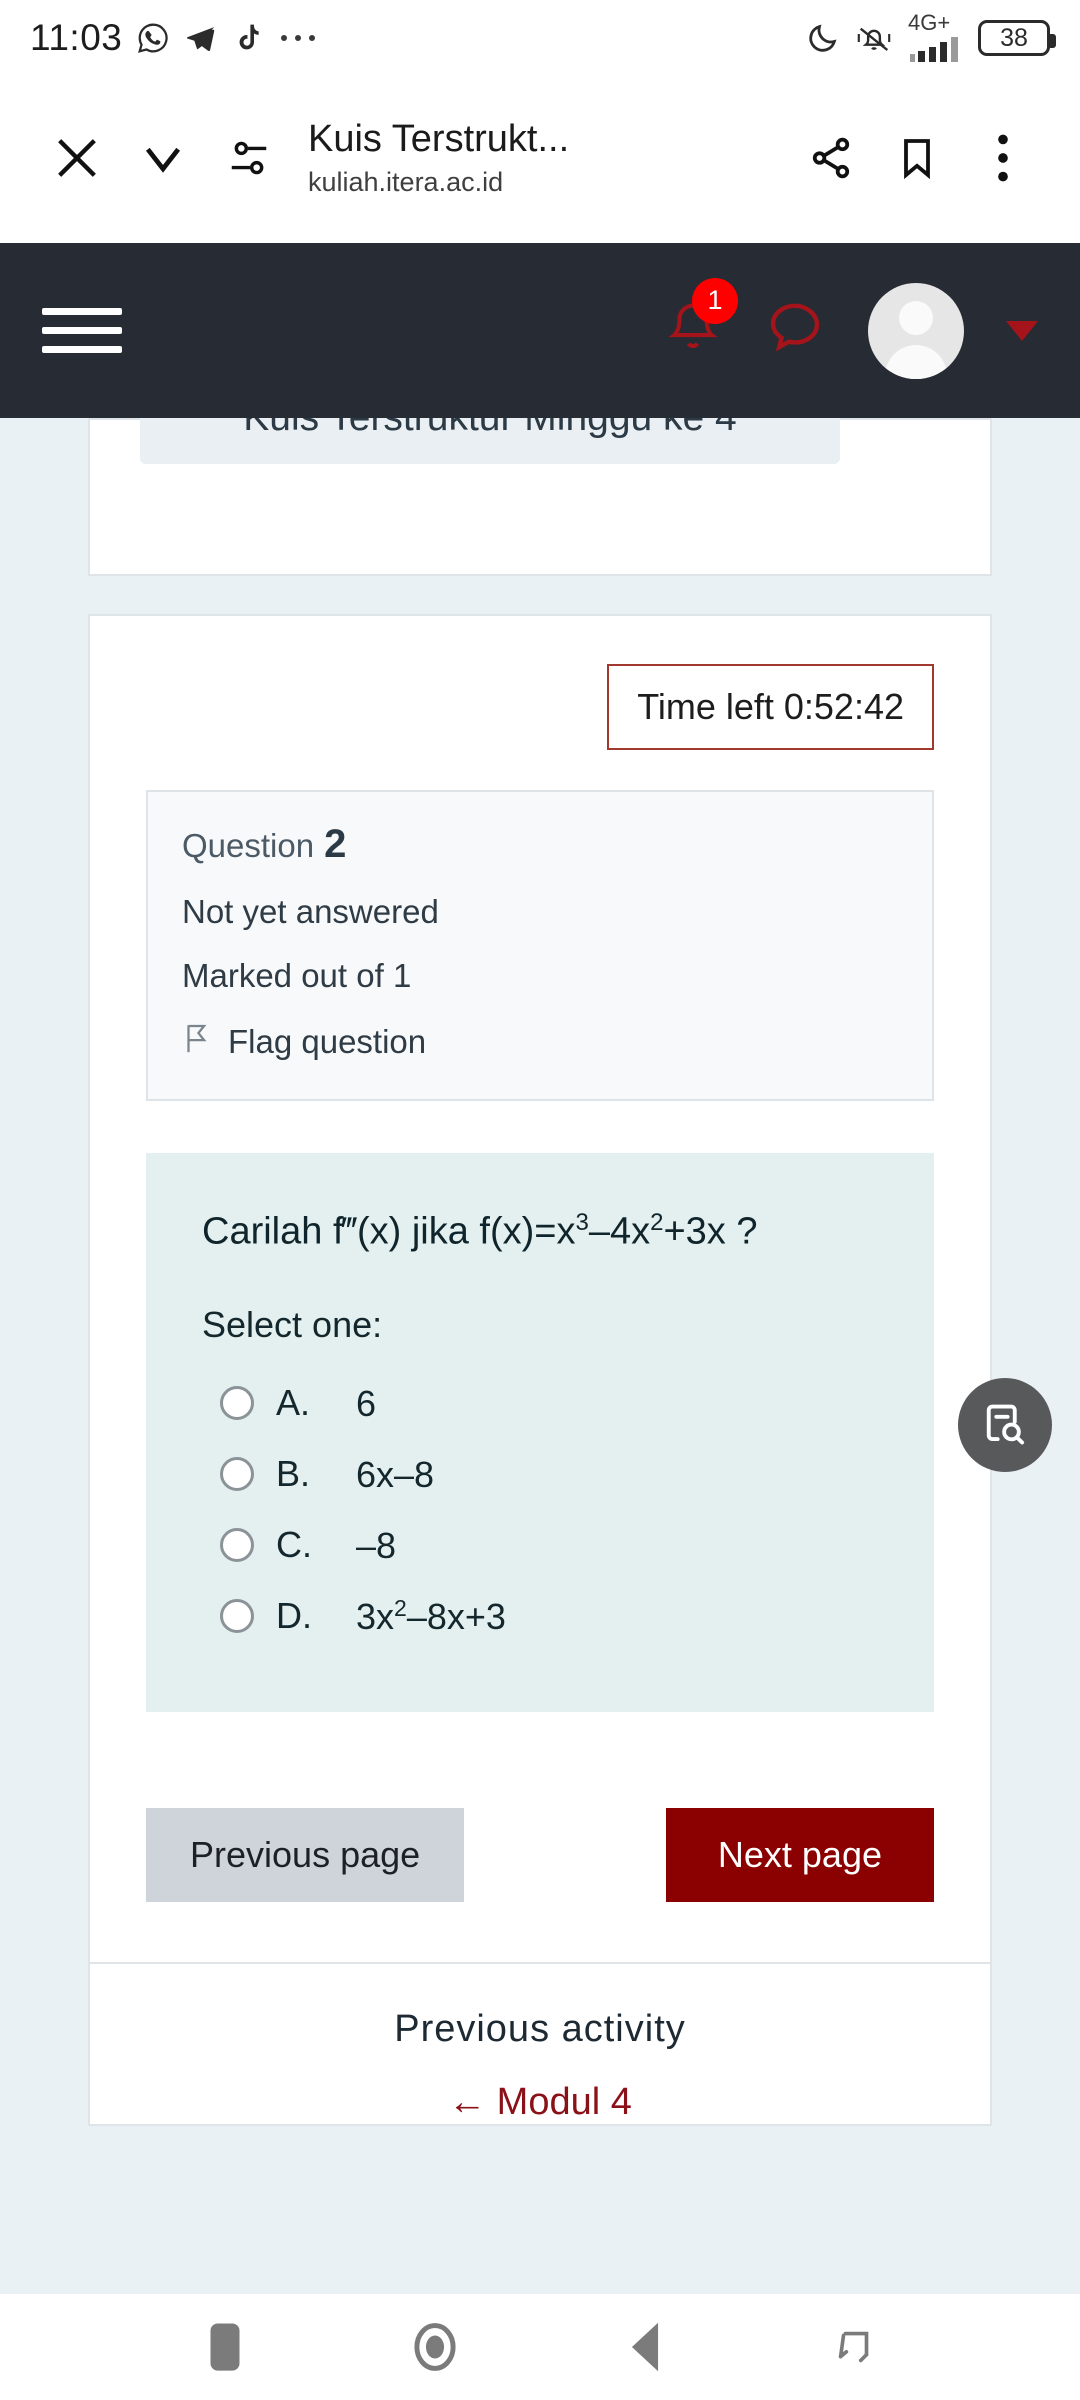 Image resolution: width=1080 pixels, height=2400 pixels. What do you see at coordinates (540, 2102) in the screenshot?
I see `previous-activity-link: ← Modul 4` at bounding box center [540, 2102].